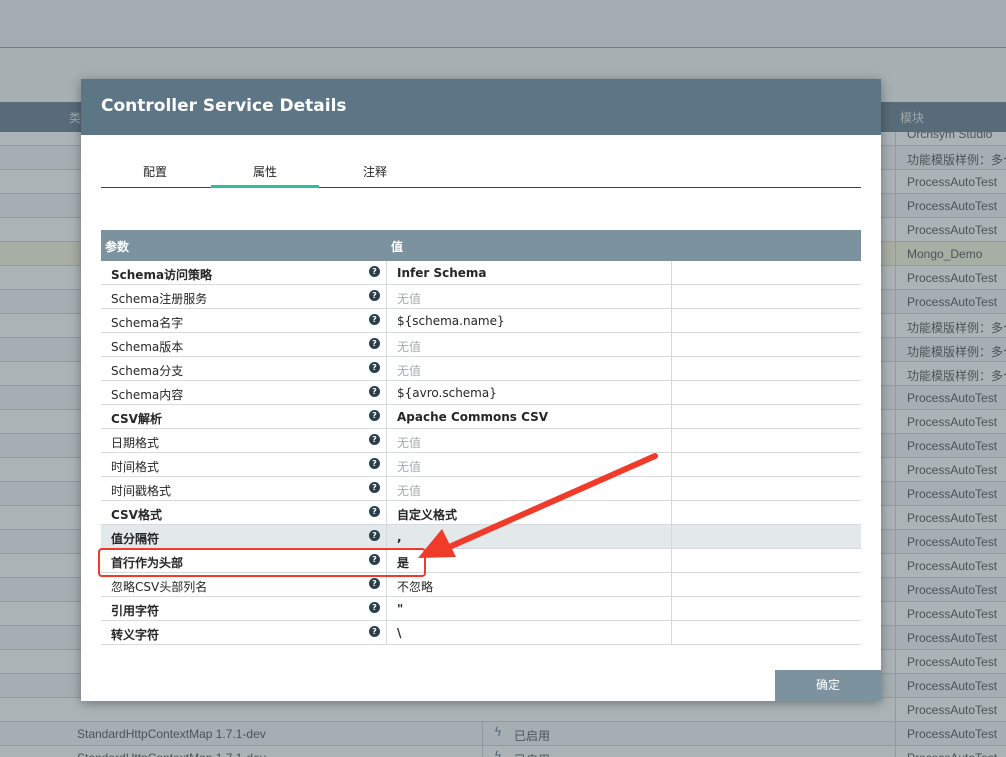 The width and height of the screenshot is (1006, 757). I want to click on property-name: Schema名字, so click(147, 323).